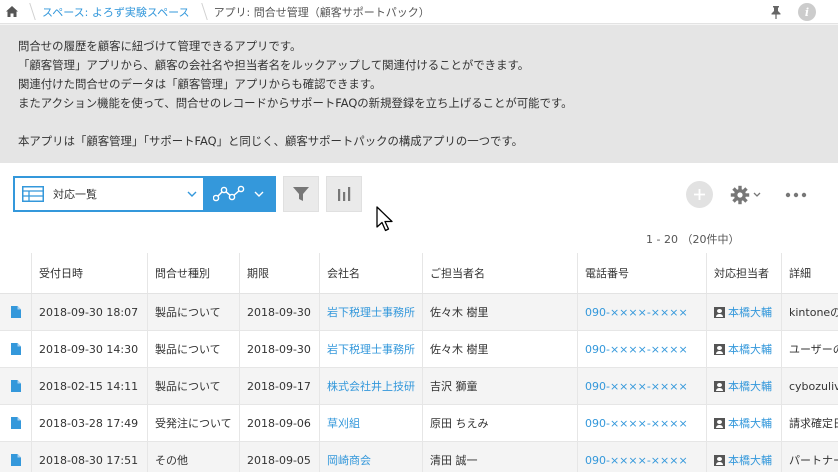 The width and height of the screenshot is (838, 472). Describe the element at coordinates (499, 312) in the screenshot. I see `cell-contact-name: 佐々木 樹里` at that location.